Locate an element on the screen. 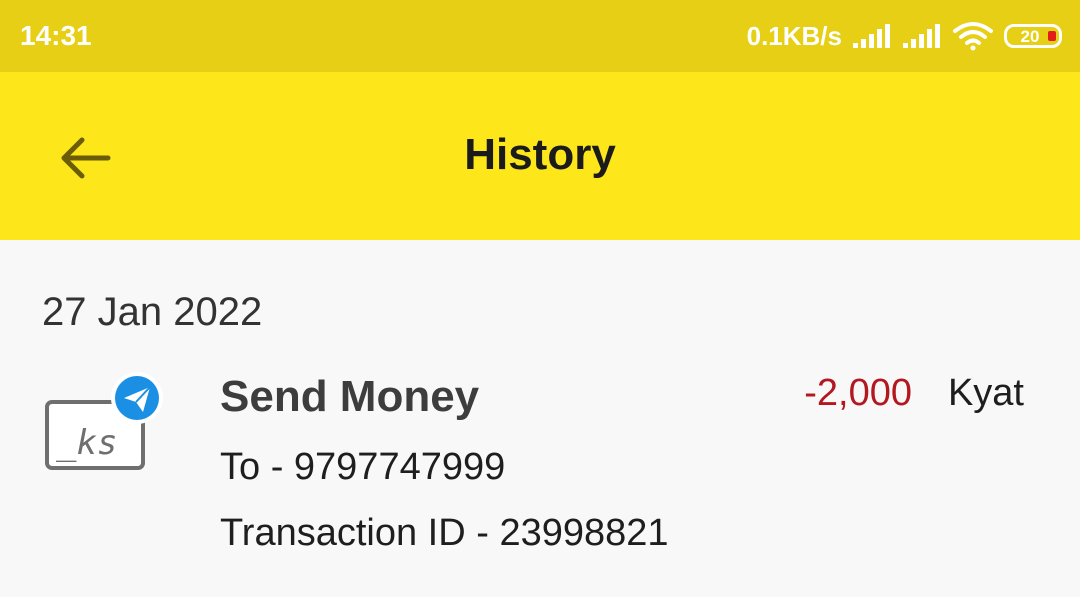 The height and width of the screenshot is (597, 1080). send-money-icon: _ks is located at coordinates (107, 424).